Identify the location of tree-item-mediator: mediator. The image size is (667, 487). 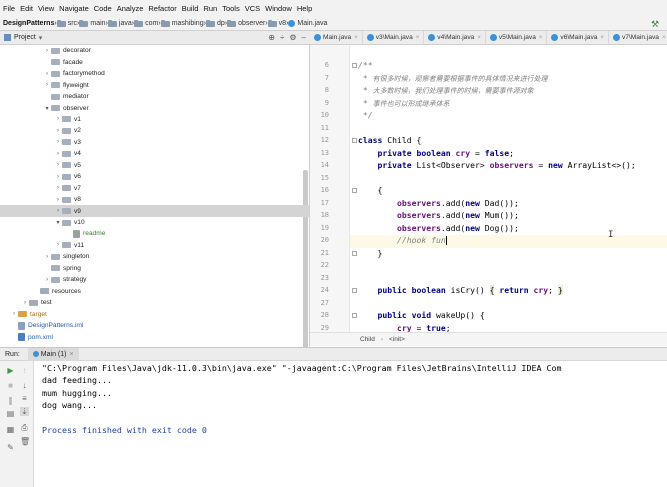
(154, 97).